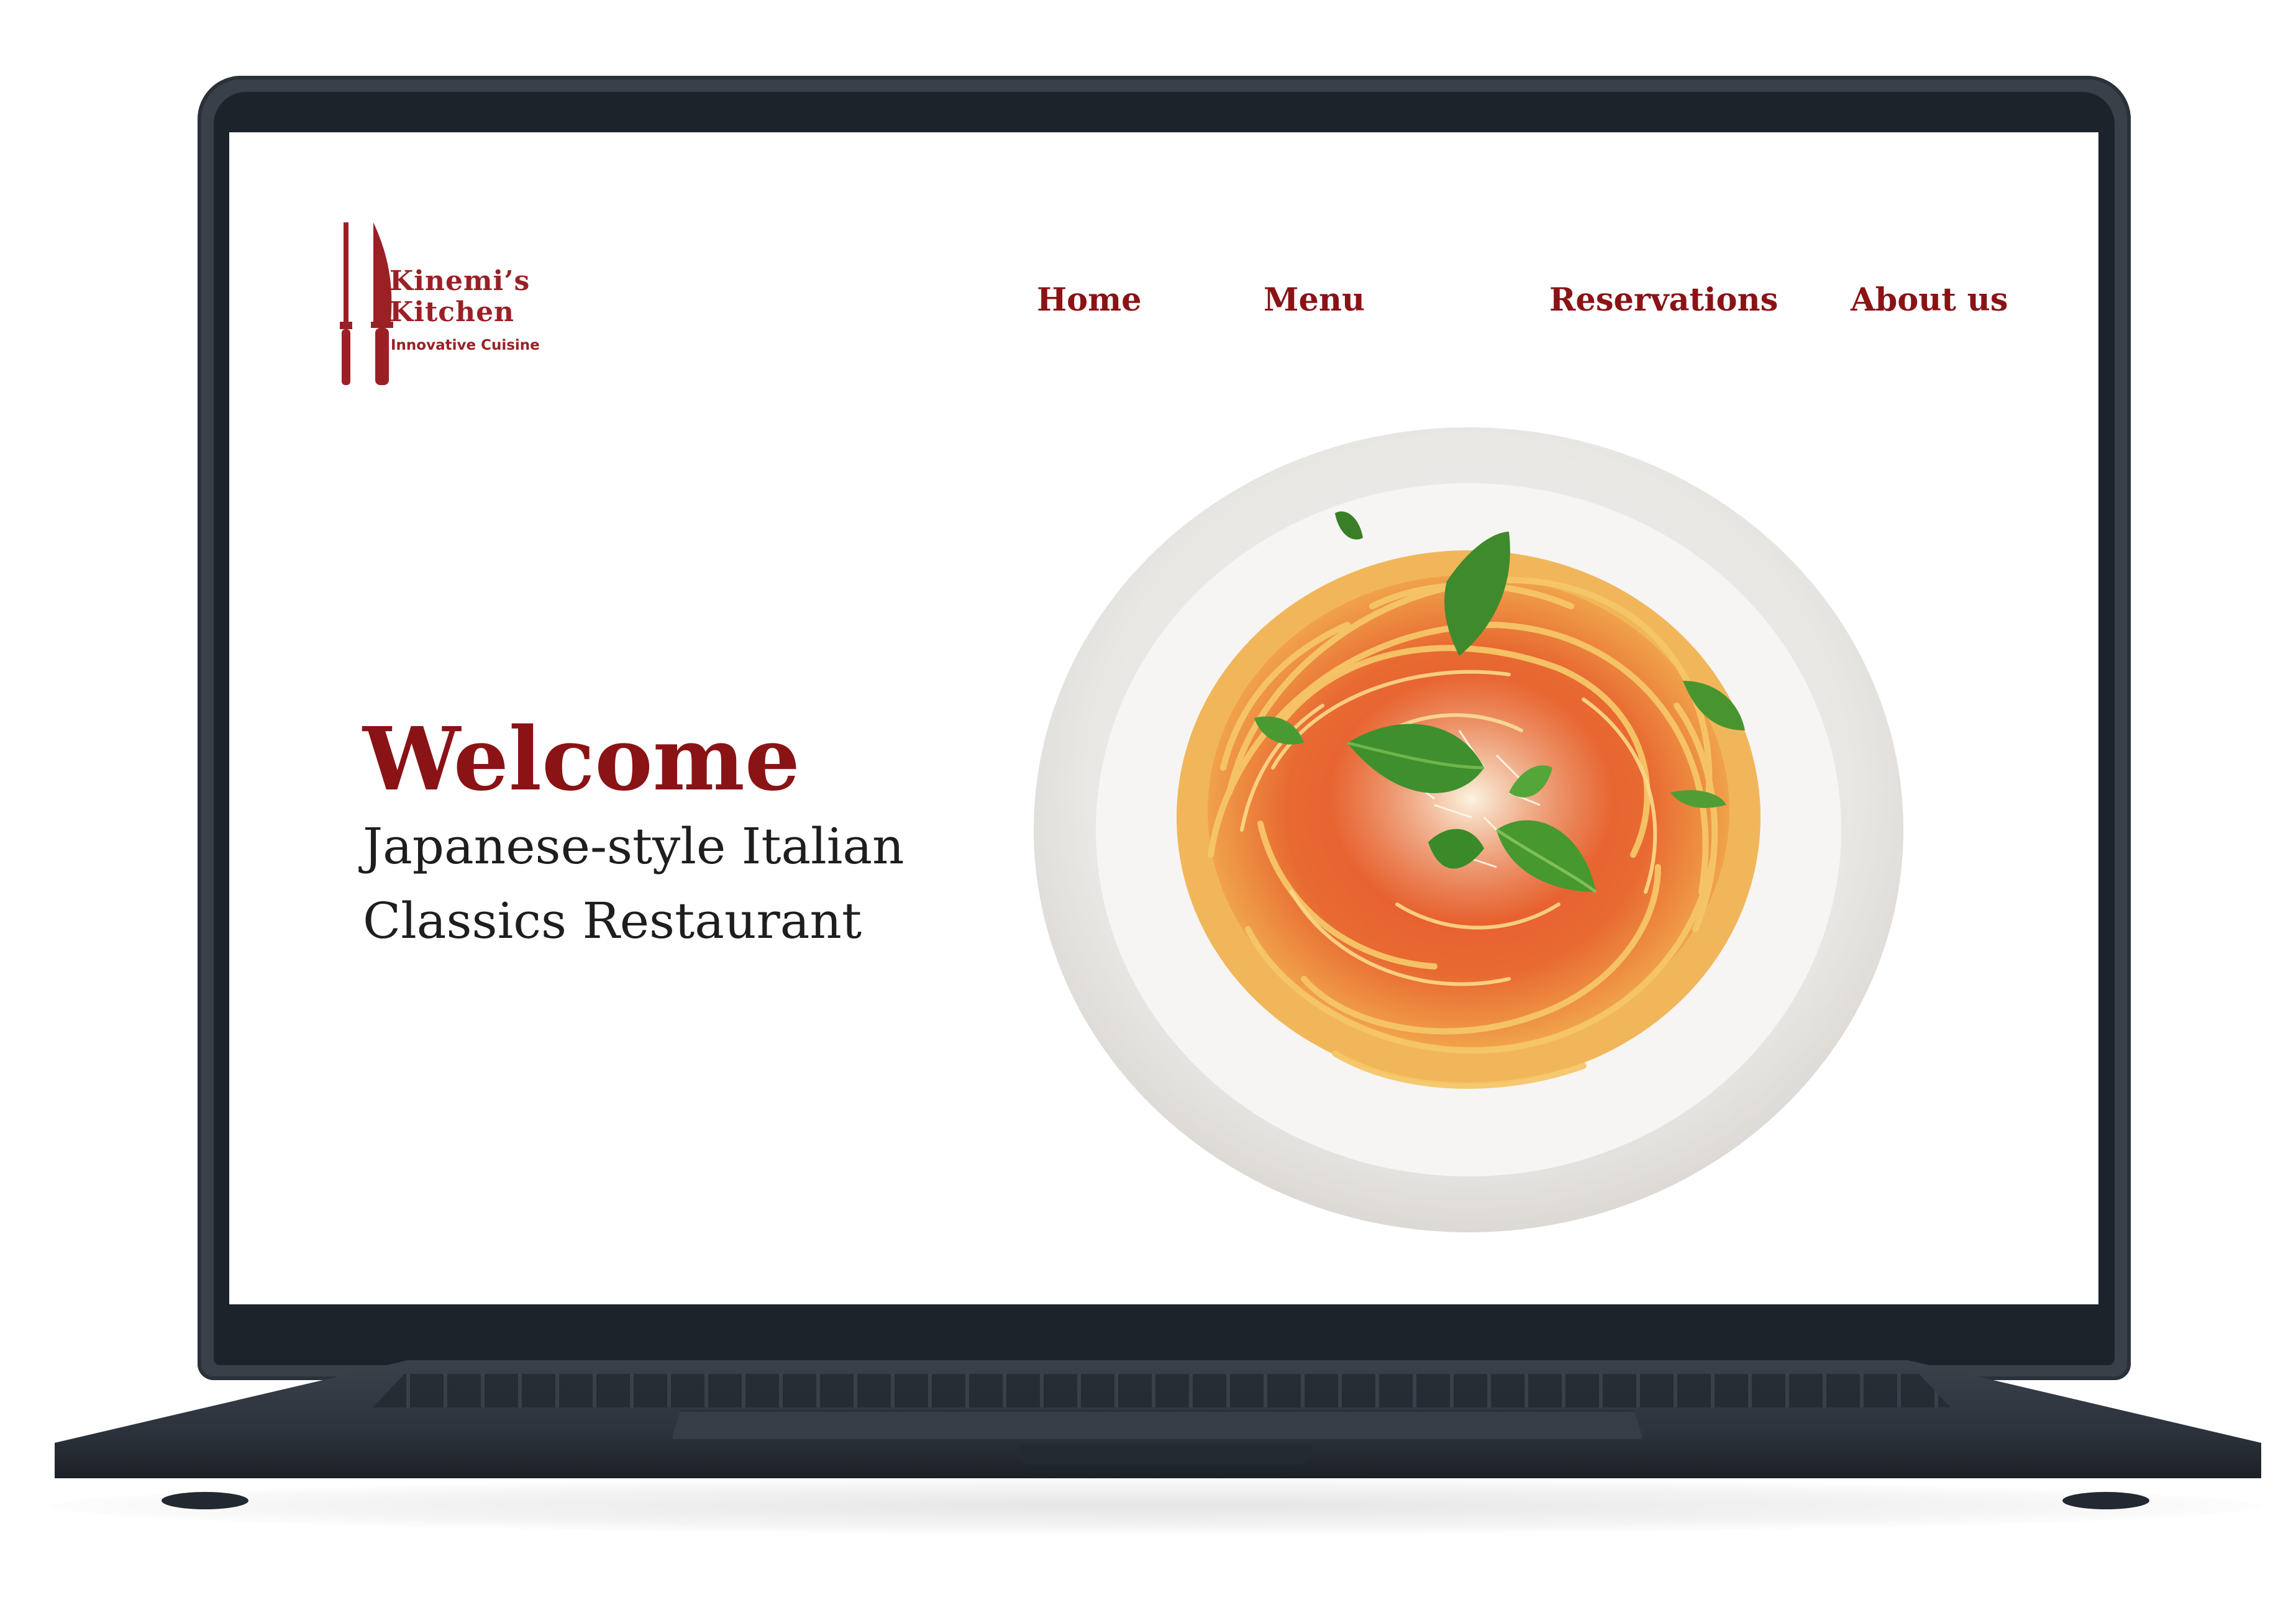  Describe the element at coordinates (2105, 1500) in the screenshot. I see `laptop-foot-right` at that location.